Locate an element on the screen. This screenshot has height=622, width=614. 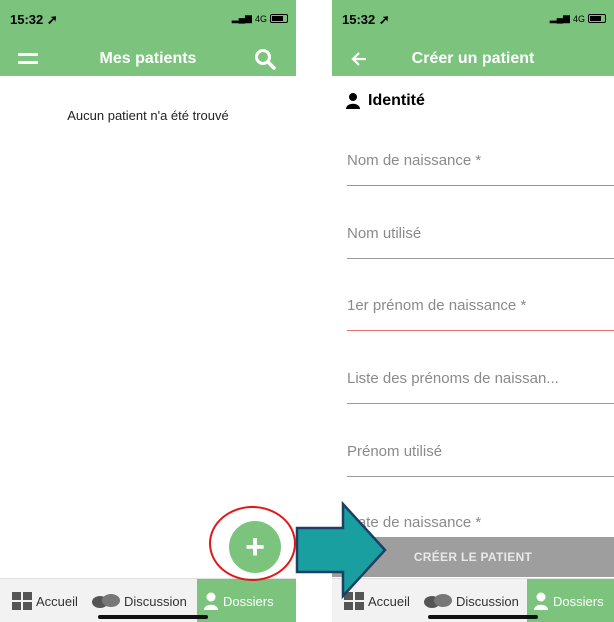
field-placeholder: Nom utilisé is located at coordinates (384, 233).